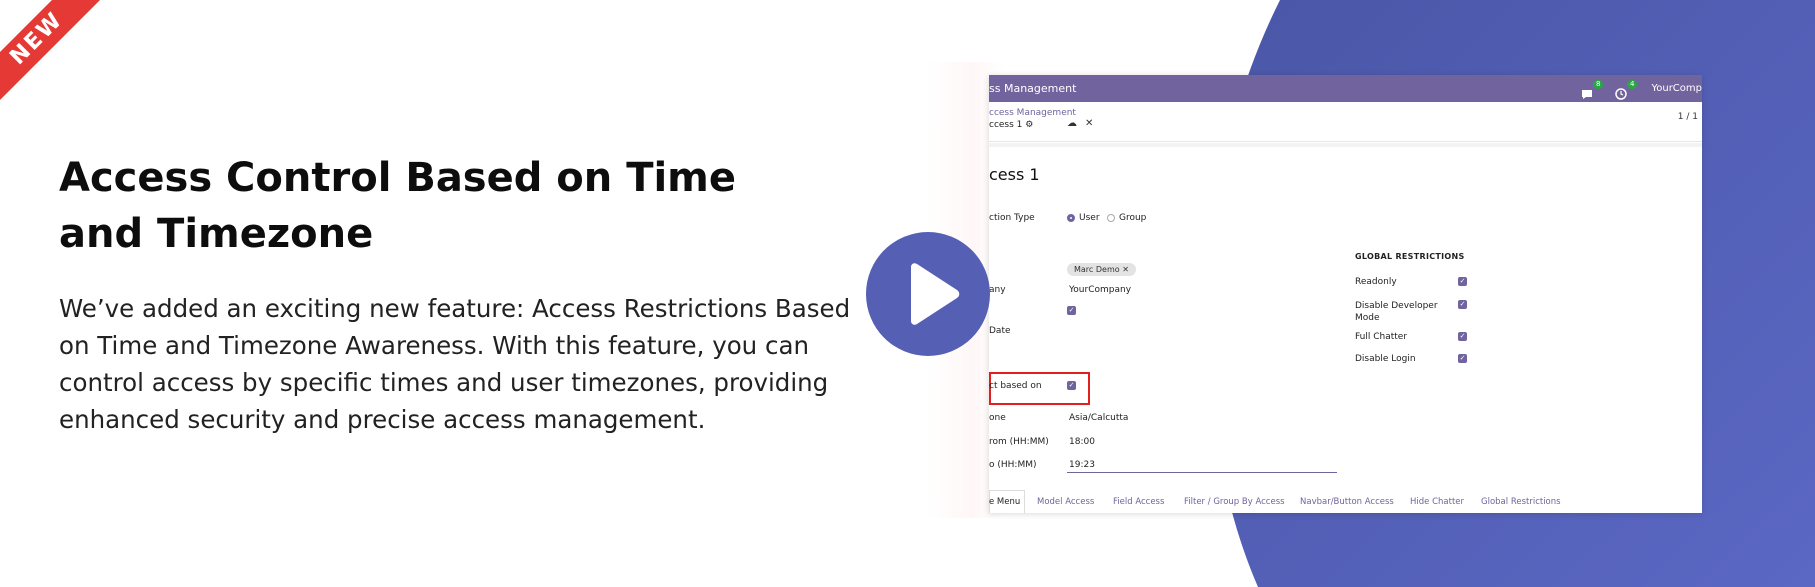 The height and width of the screenshot is (587, 1815). I want to click on tab-filter-group-access: Filter / Group By Access, so click(1234, 502).